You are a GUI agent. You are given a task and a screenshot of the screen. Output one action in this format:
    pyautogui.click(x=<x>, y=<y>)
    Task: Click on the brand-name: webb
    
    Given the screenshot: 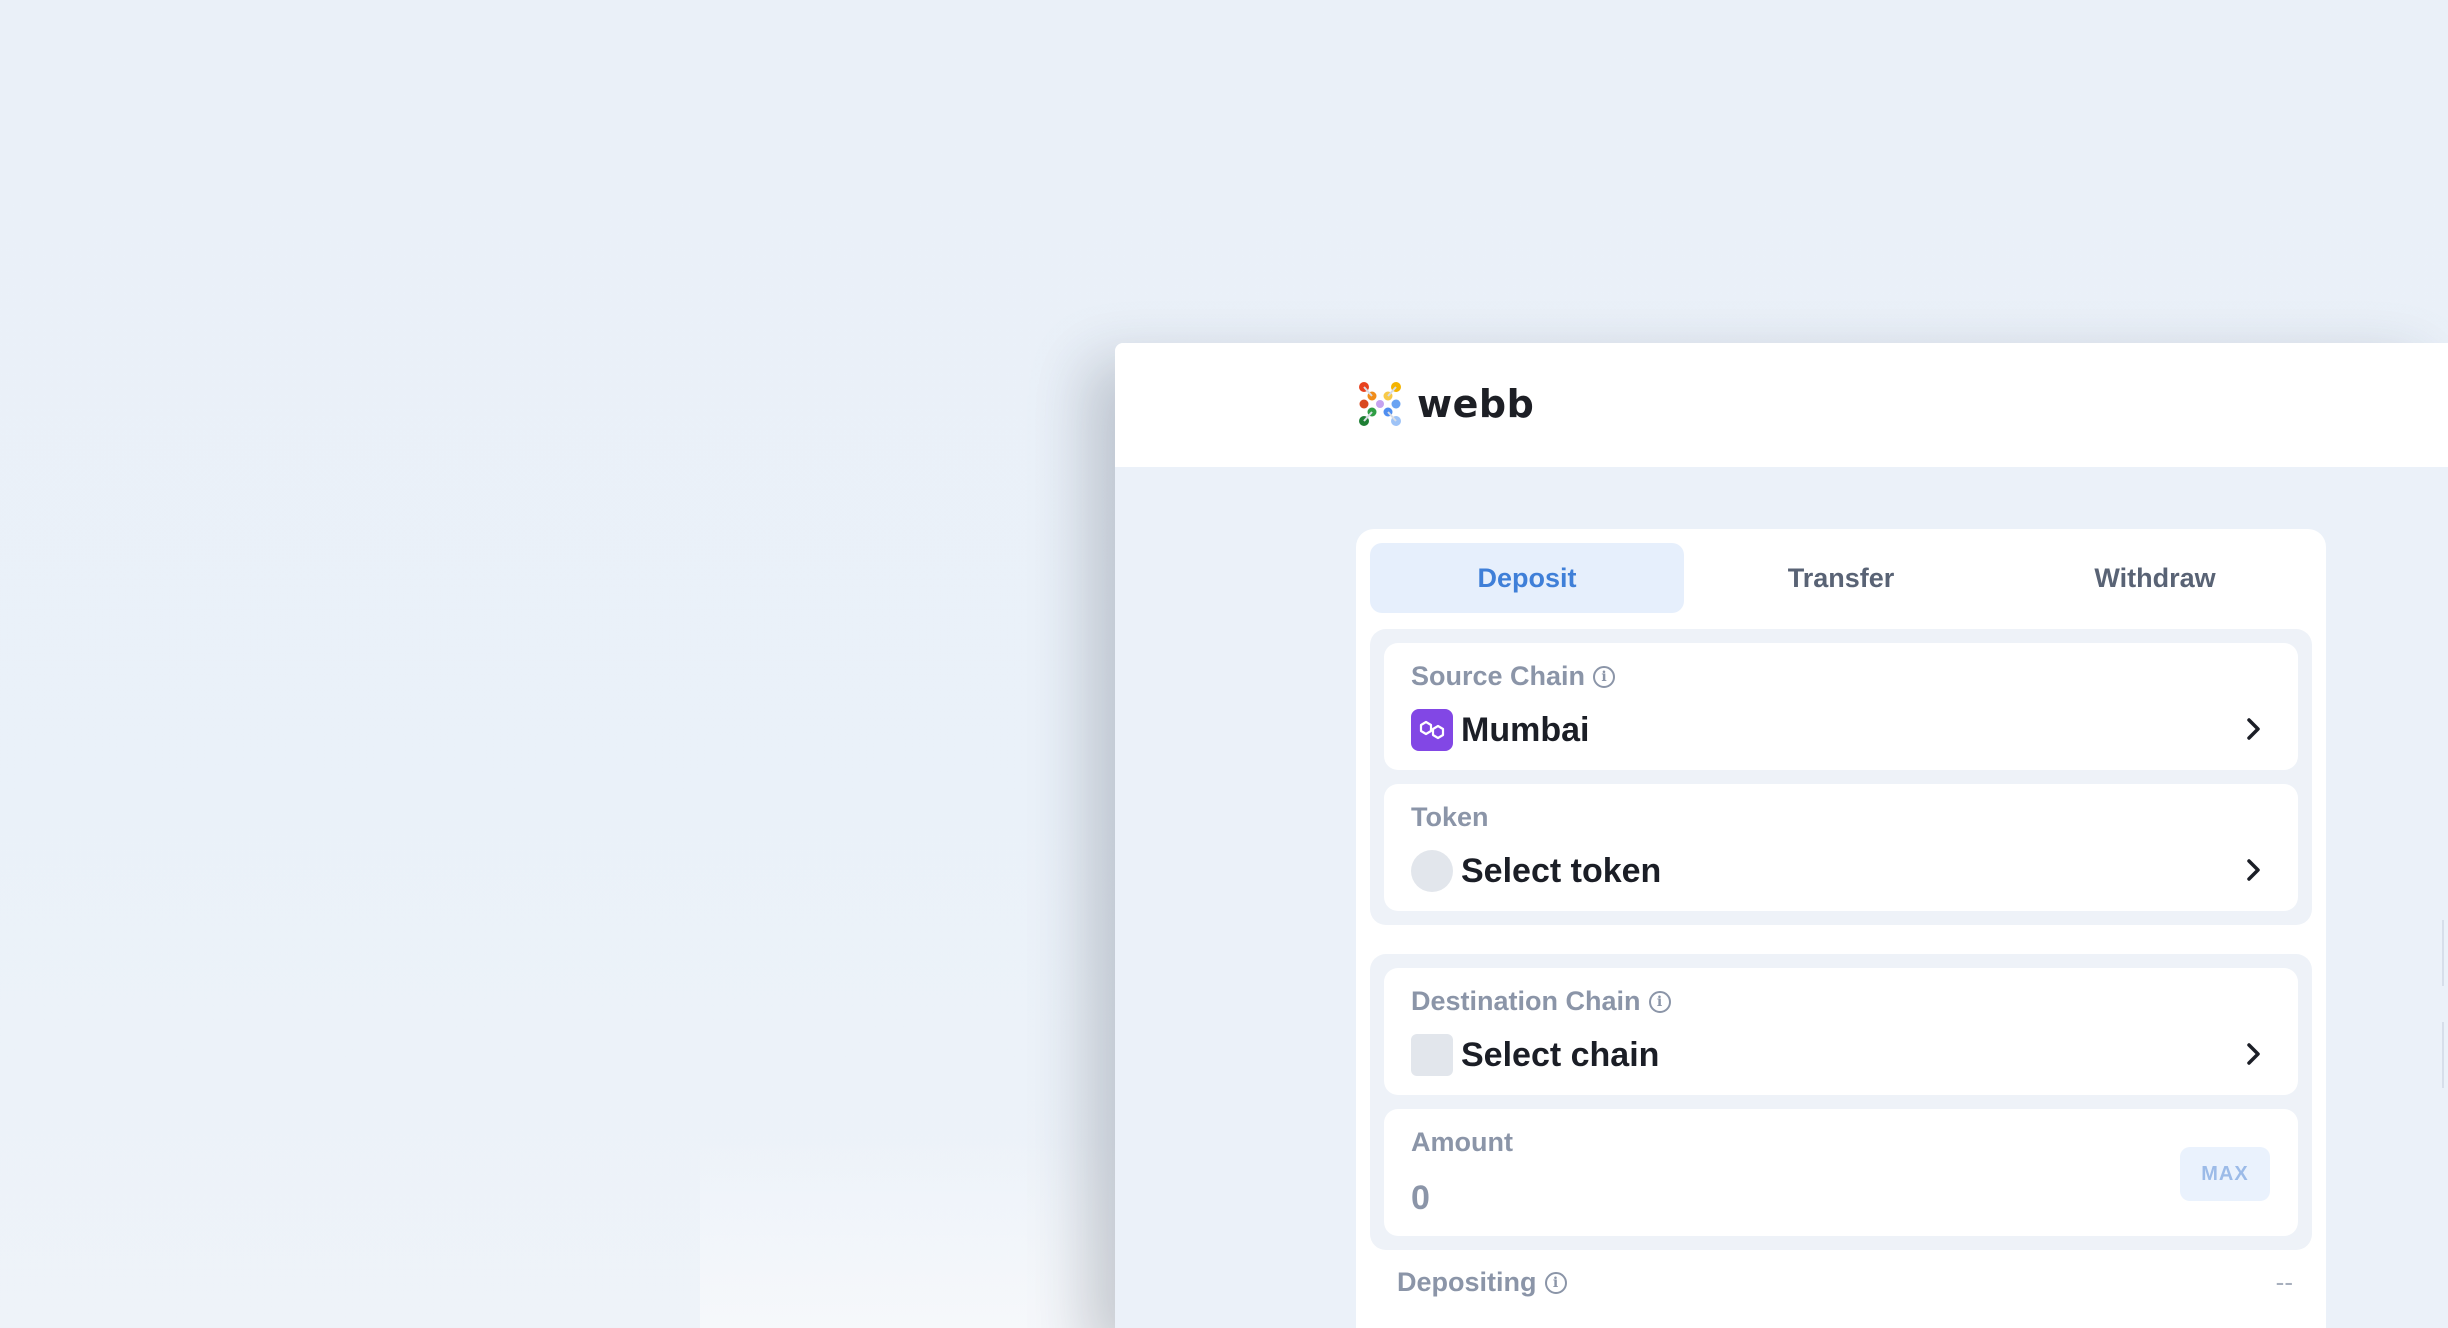 What is the action you would take?
    pyautogui.click(x=1476, y=404)
    